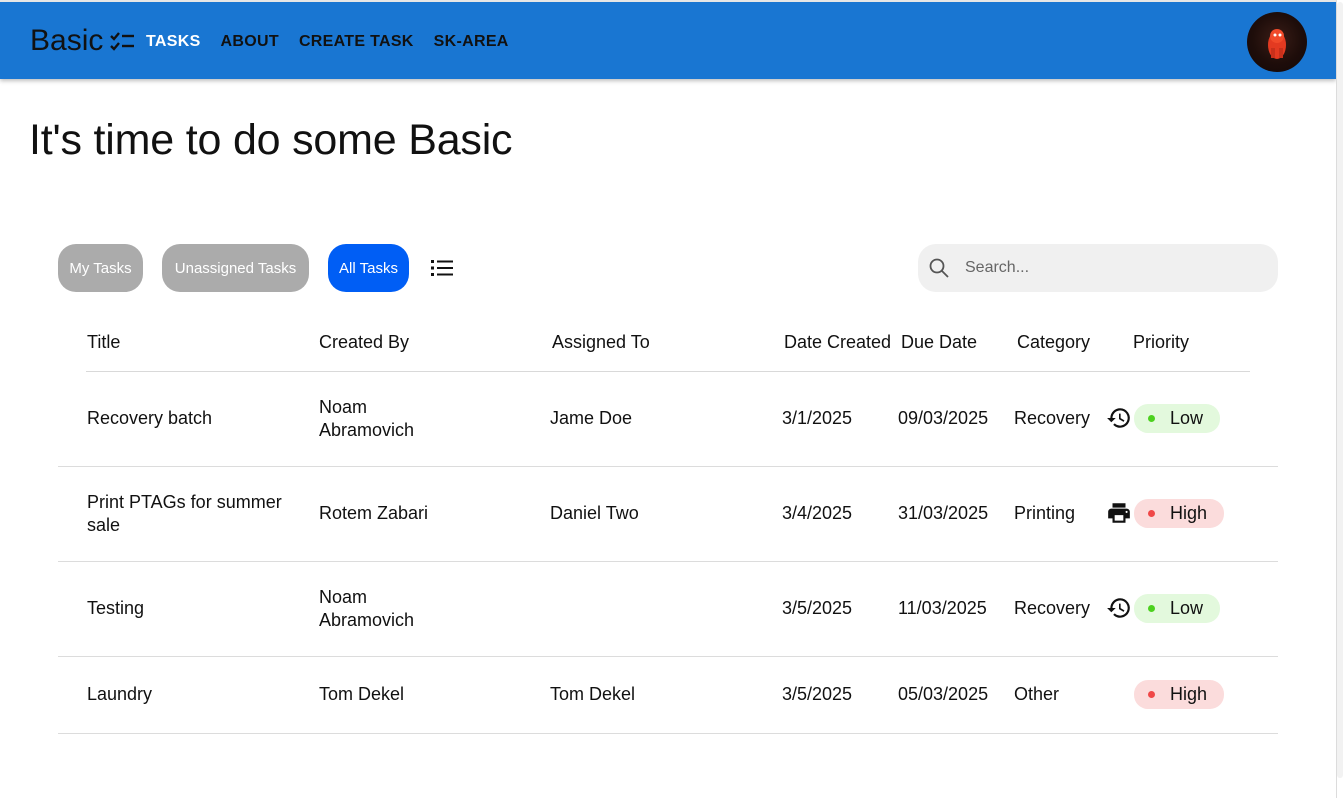  Describe the element at coordinates (1037, 694) in the screenshot. I see `task-category: Other` at that location.